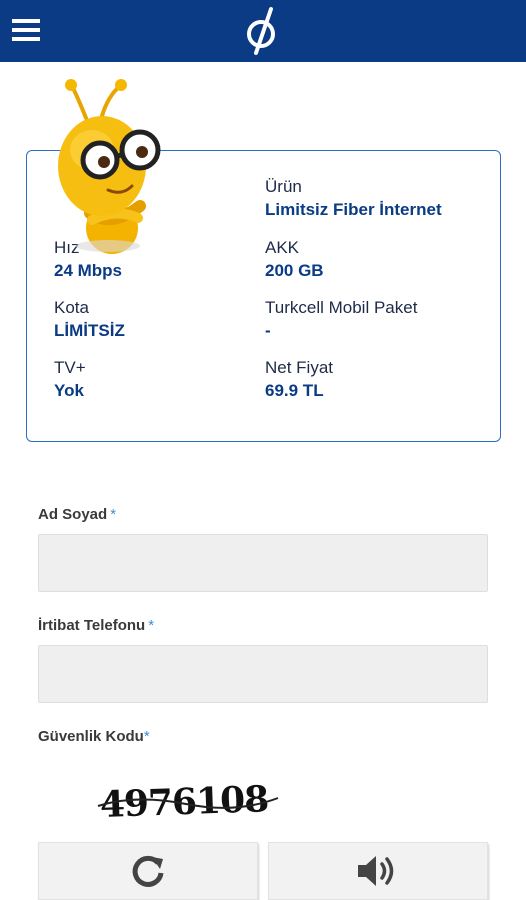 The width and height of the screenshot is (526, 900). Describe the element at coordinates (69, 390) in the screenshot. I see `tv-value: Yok` at that location.